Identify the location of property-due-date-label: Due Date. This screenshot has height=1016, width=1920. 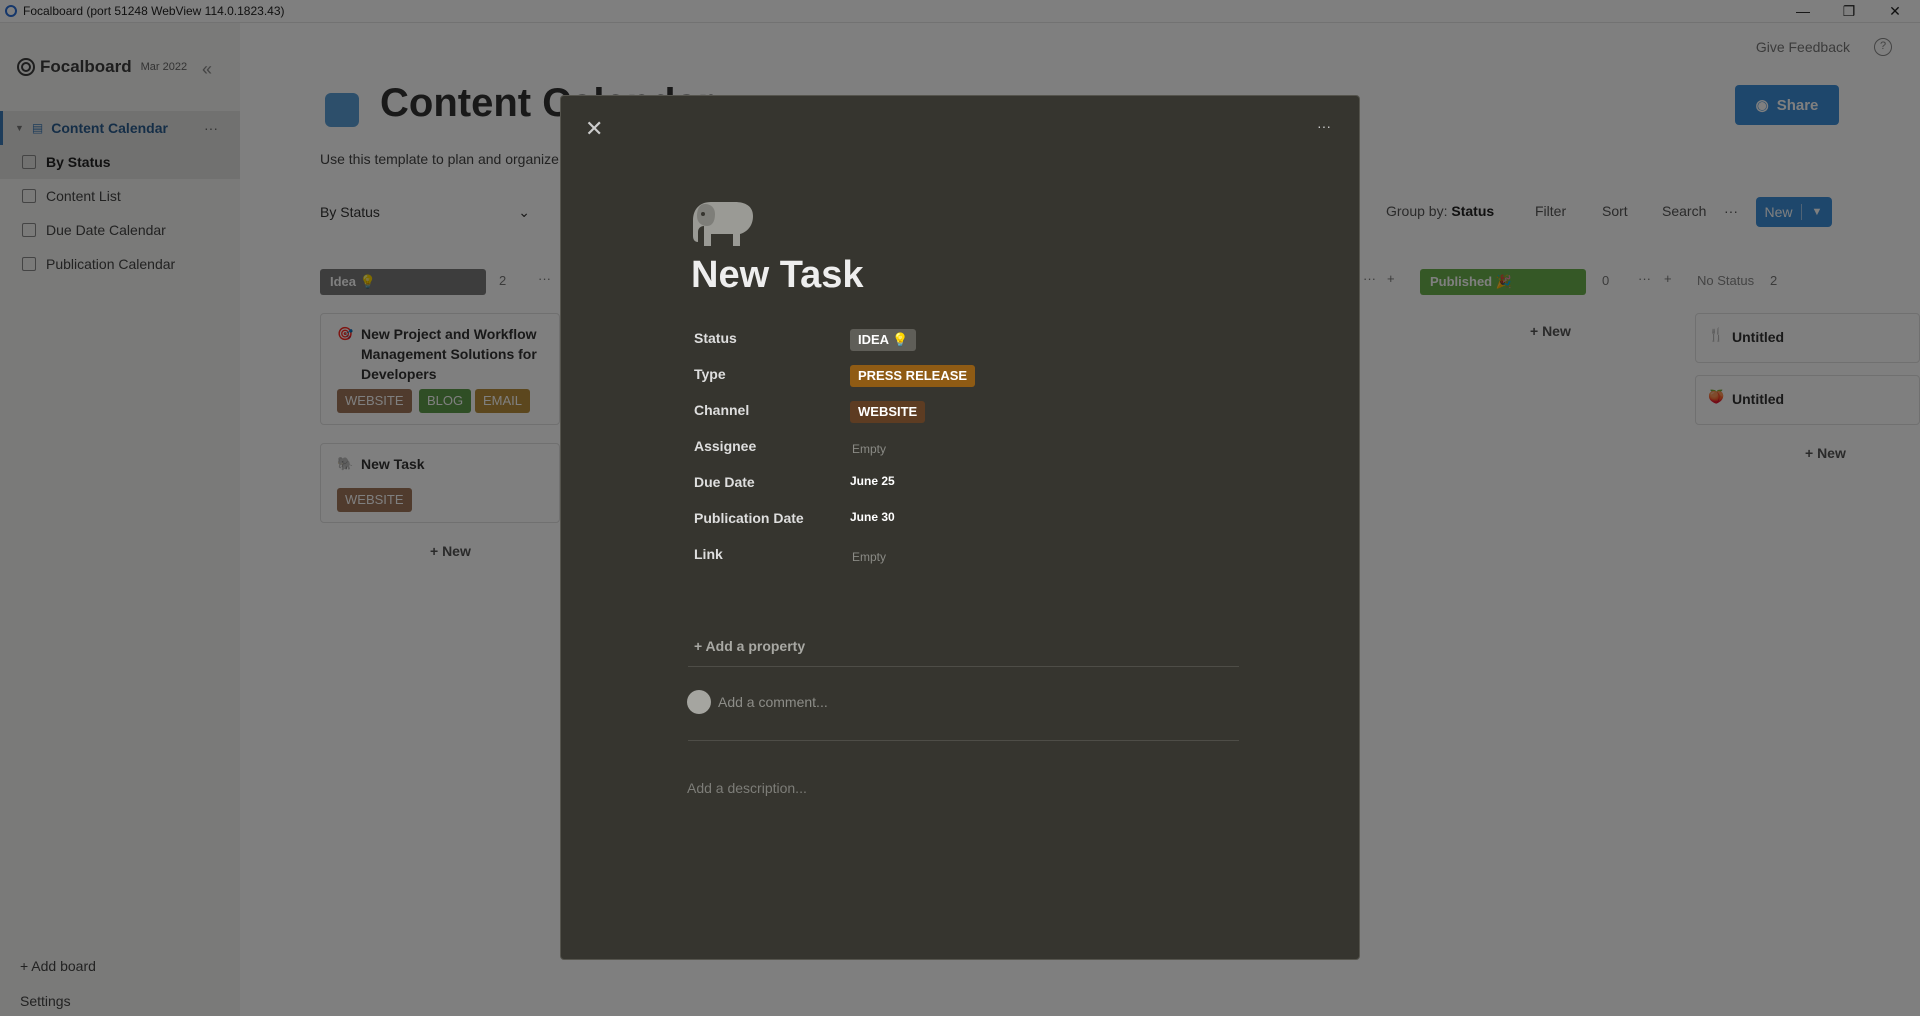
(724, 482).